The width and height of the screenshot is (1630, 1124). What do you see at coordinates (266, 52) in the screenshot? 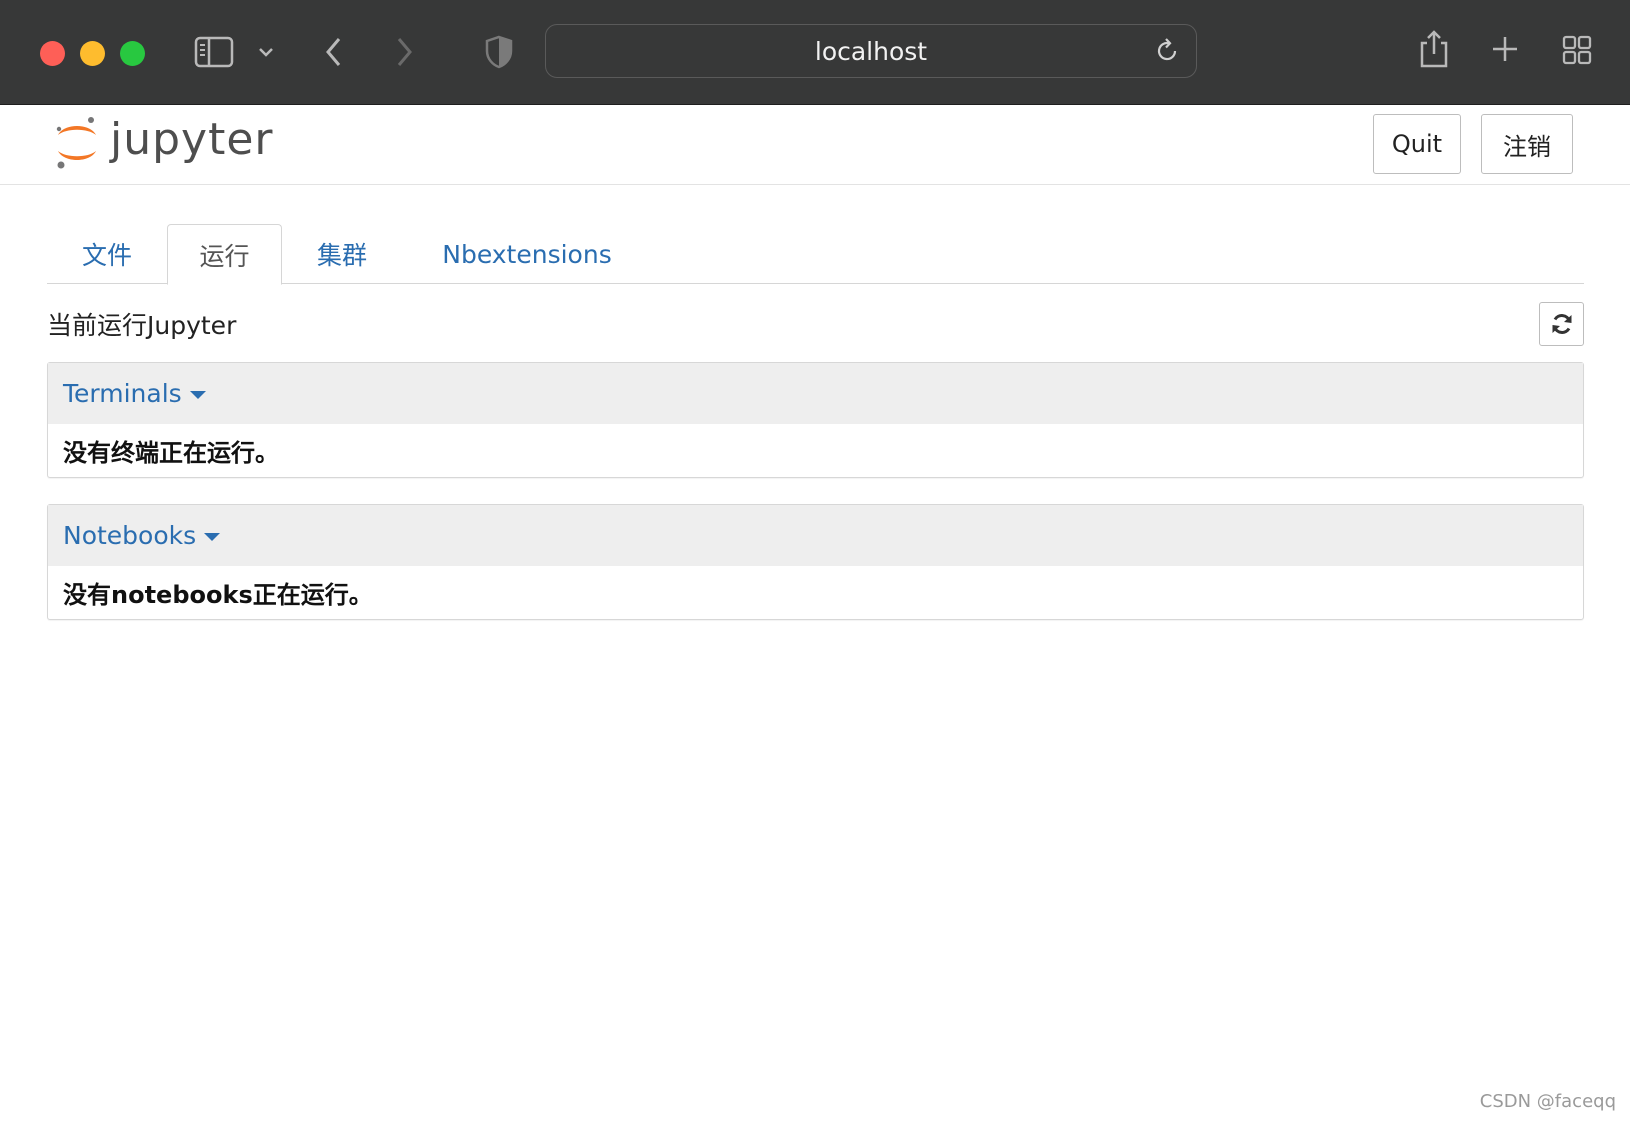
I see `chevron-down-icon` at bounding box center [266, 52].